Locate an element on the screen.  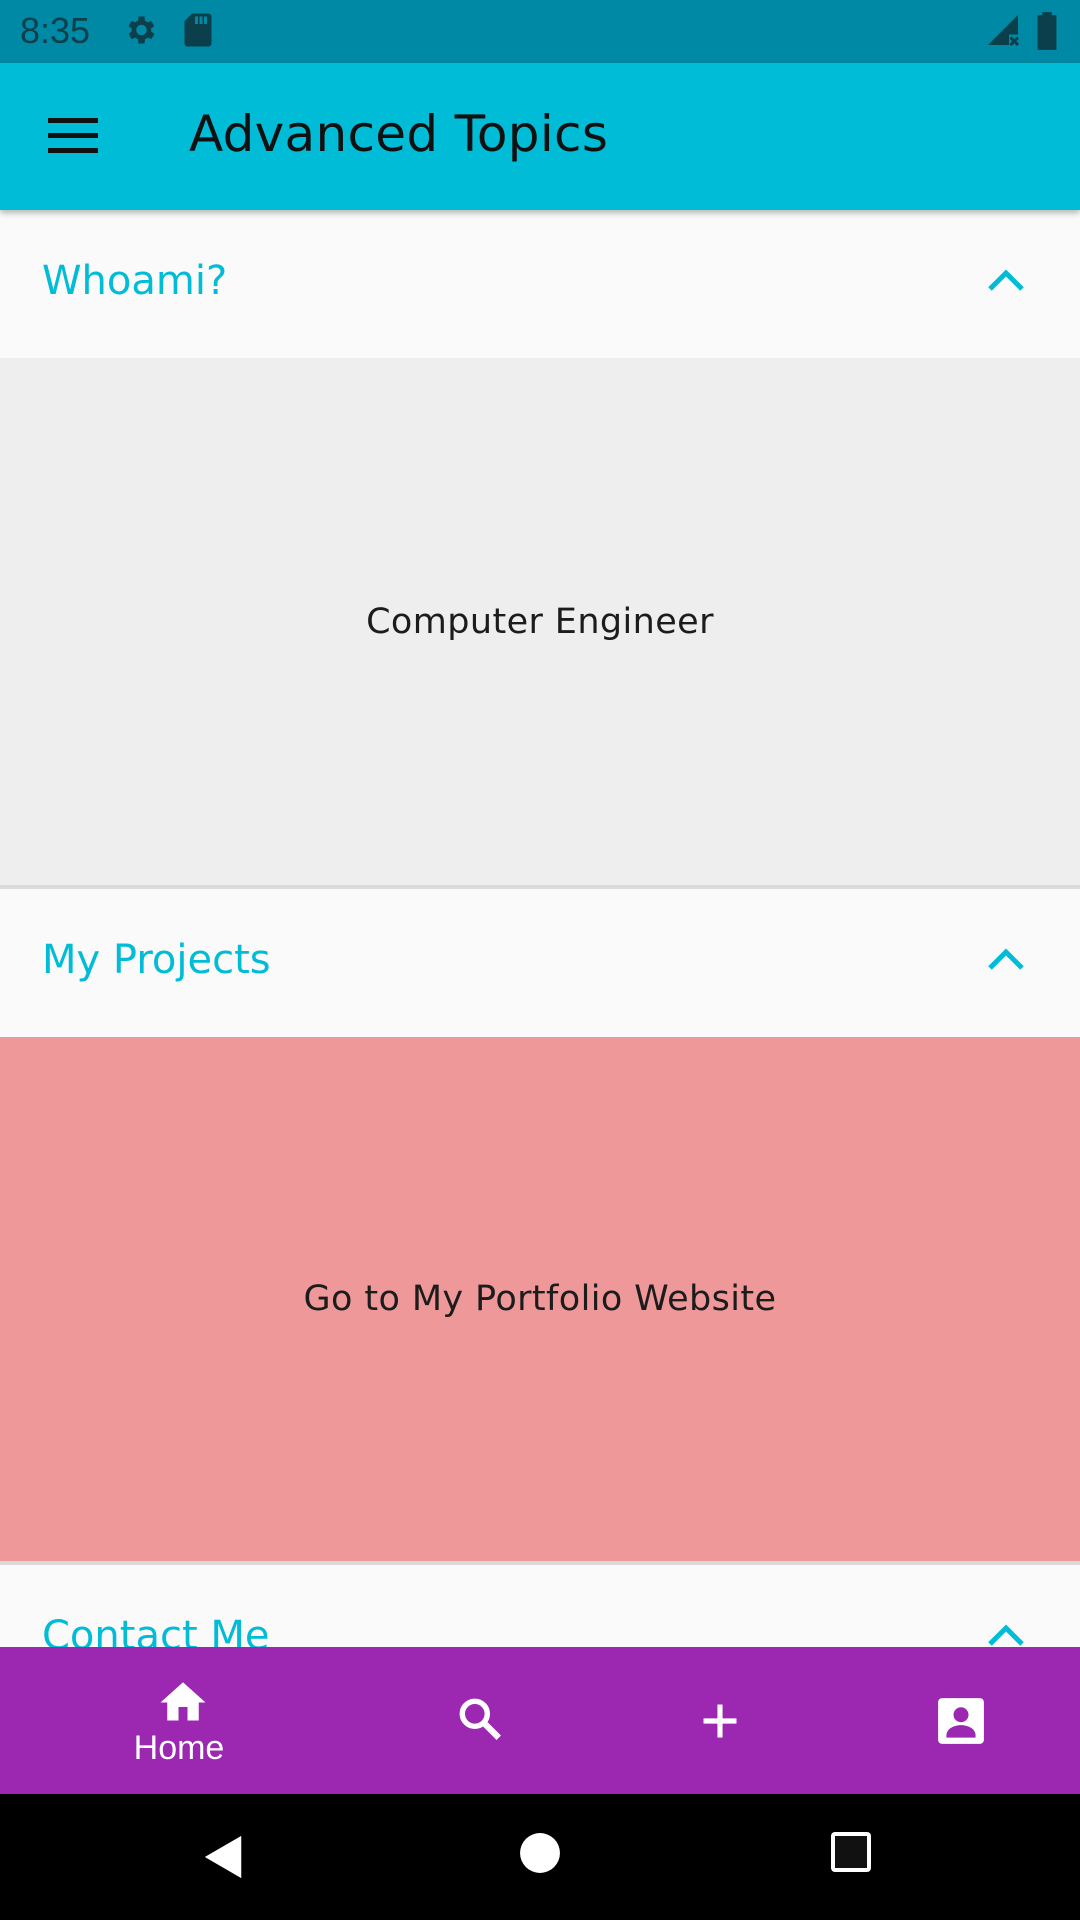
nav-search is located at coordinates (479, 1720).